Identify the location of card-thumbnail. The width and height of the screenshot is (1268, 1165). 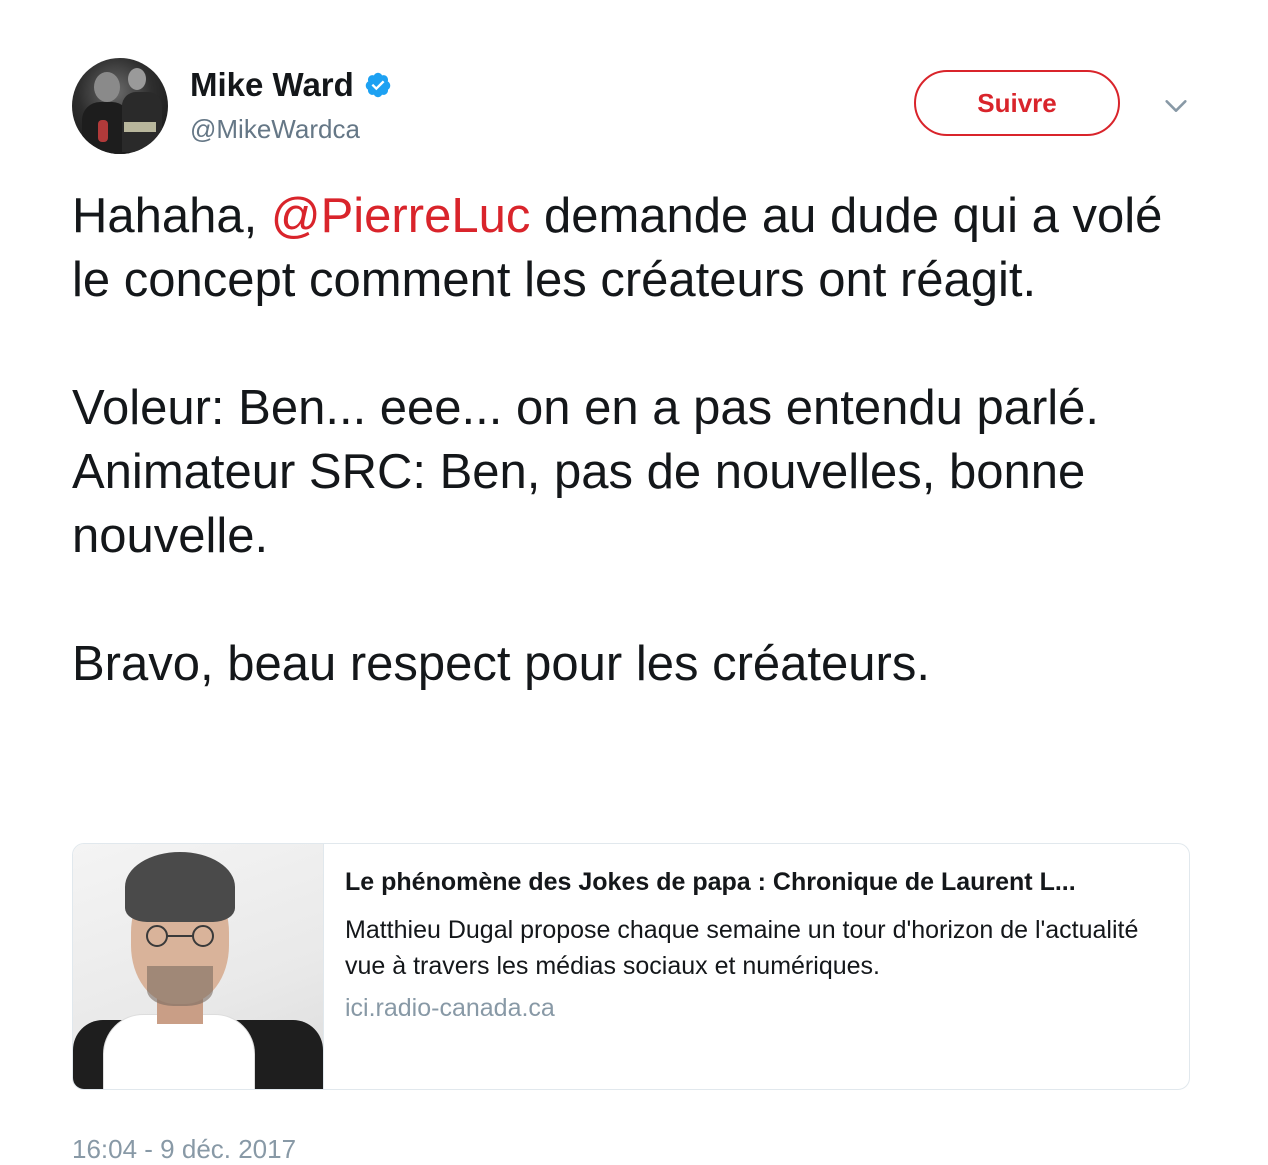
(198, 966).